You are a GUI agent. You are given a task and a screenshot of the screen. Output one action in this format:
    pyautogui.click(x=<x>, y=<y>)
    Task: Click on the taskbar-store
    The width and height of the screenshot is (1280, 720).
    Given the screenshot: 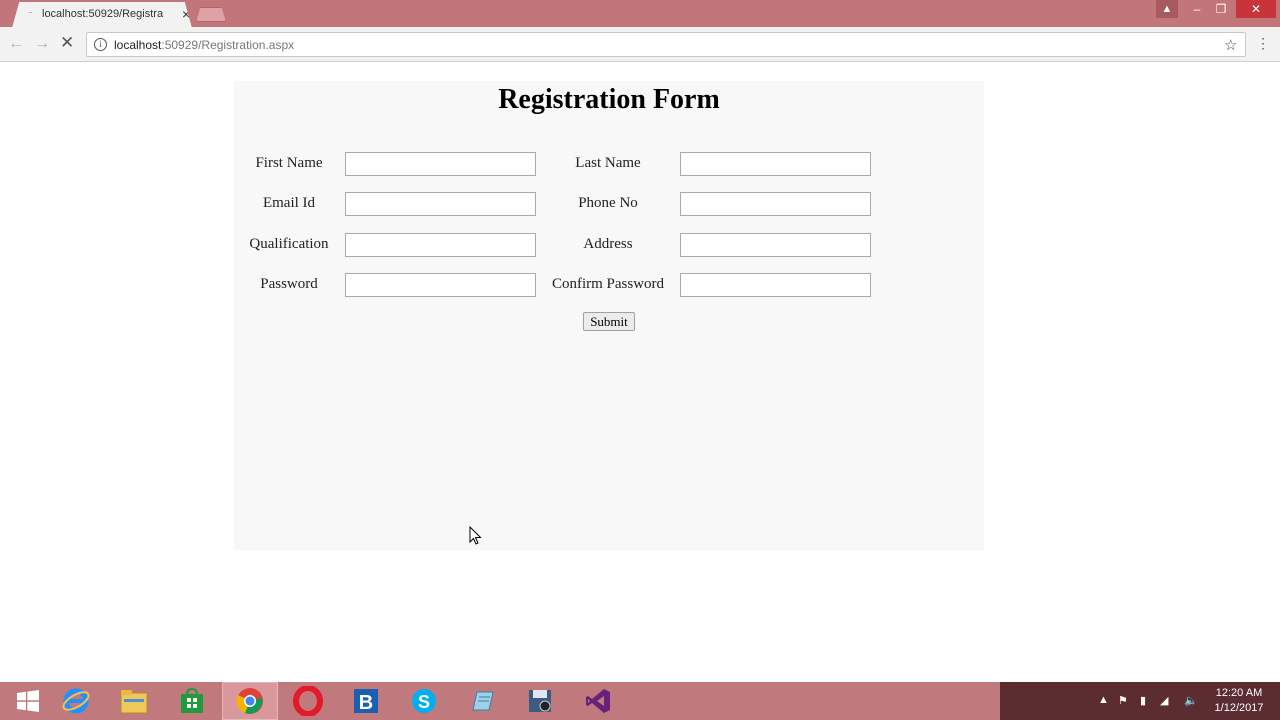 What is the action you would take?
    pyautogui.click(x=192, y=701)
    